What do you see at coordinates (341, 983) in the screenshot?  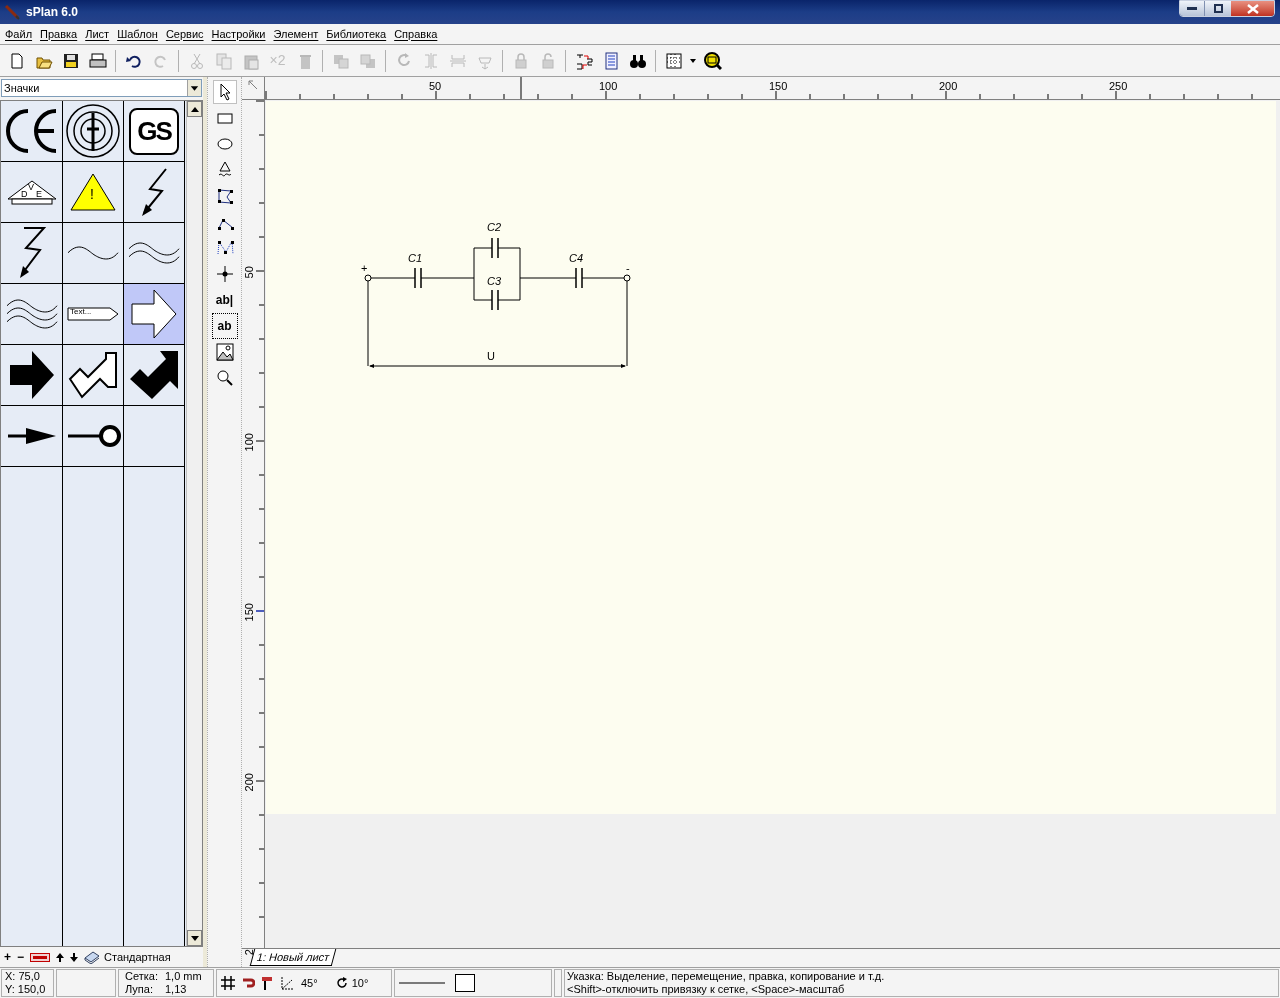 I see `rotate-icon` at bounding box center [341, 983].